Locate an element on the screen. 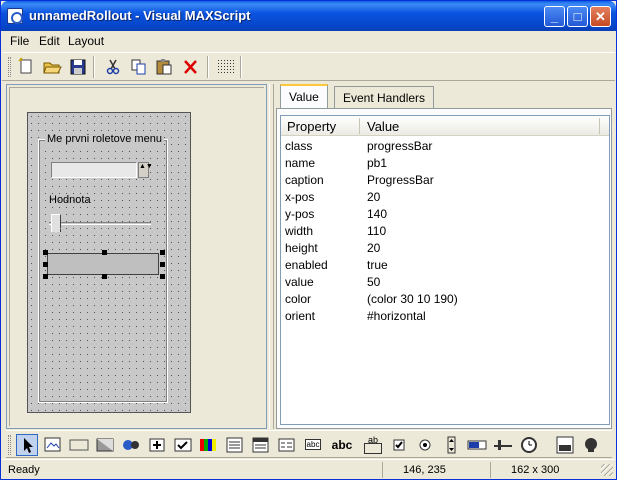 This screenshot has width=617, height=480. menu-bar: File Edit Layout is located at coordinates (308, 41).